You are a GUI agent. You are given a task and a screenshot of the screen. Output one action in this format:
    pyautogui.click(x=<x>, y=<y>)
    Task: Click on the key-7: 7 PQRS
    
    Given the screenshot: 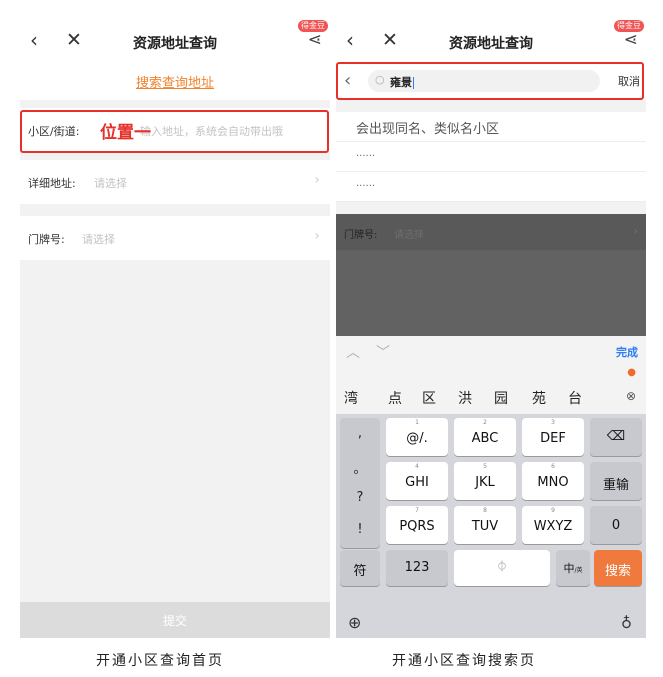 What is the action you would take?
    pyautogui.click(x=417, y=525)
    